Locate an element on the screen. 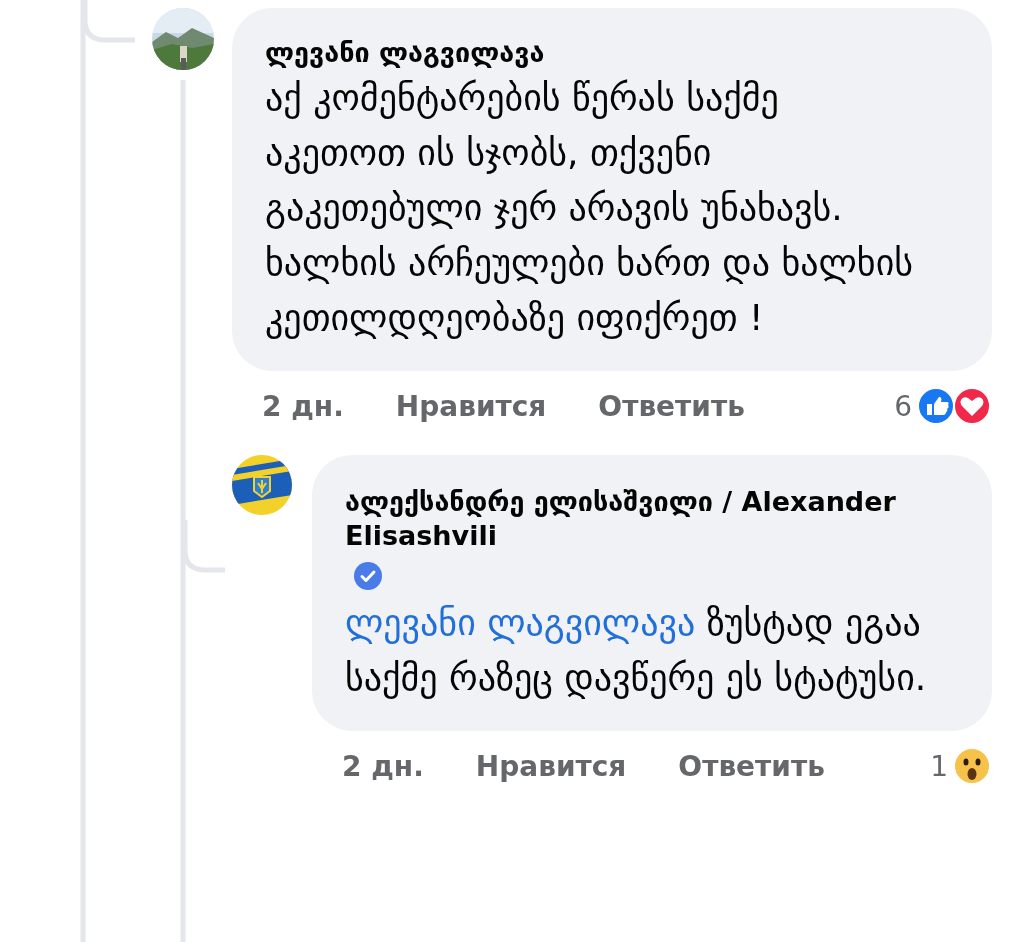 The width and height of the screenshot is (1024, 942). verified-badge-icon is located at coordinates (368, 576).